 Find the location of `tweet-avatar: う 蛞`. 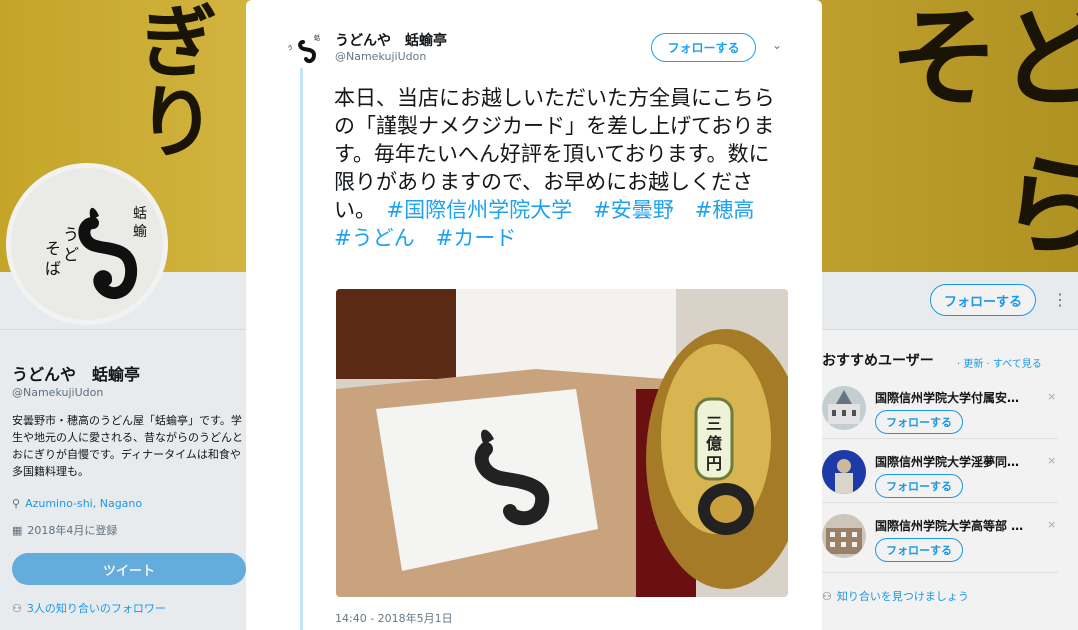

tweet-avatar: う 蛞 is located at coordinates (303, 48).